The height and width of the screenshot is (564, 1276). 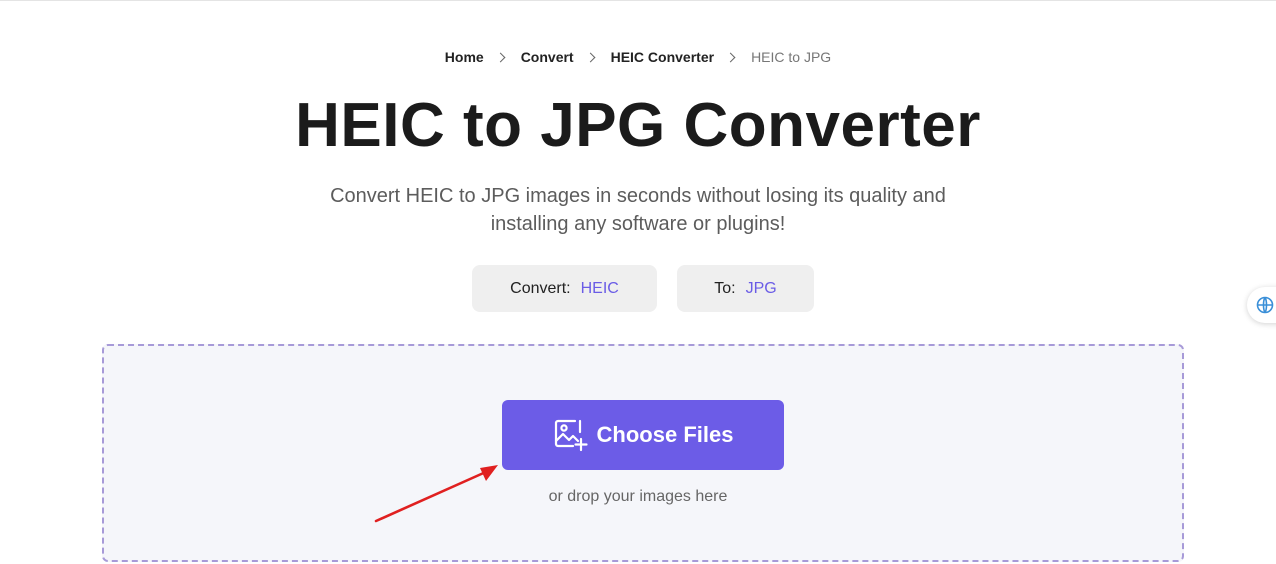 What do you see at coordinates (571, 435) in the screenshot?
I see `image-add-icon` at bounding box center [571, 435].